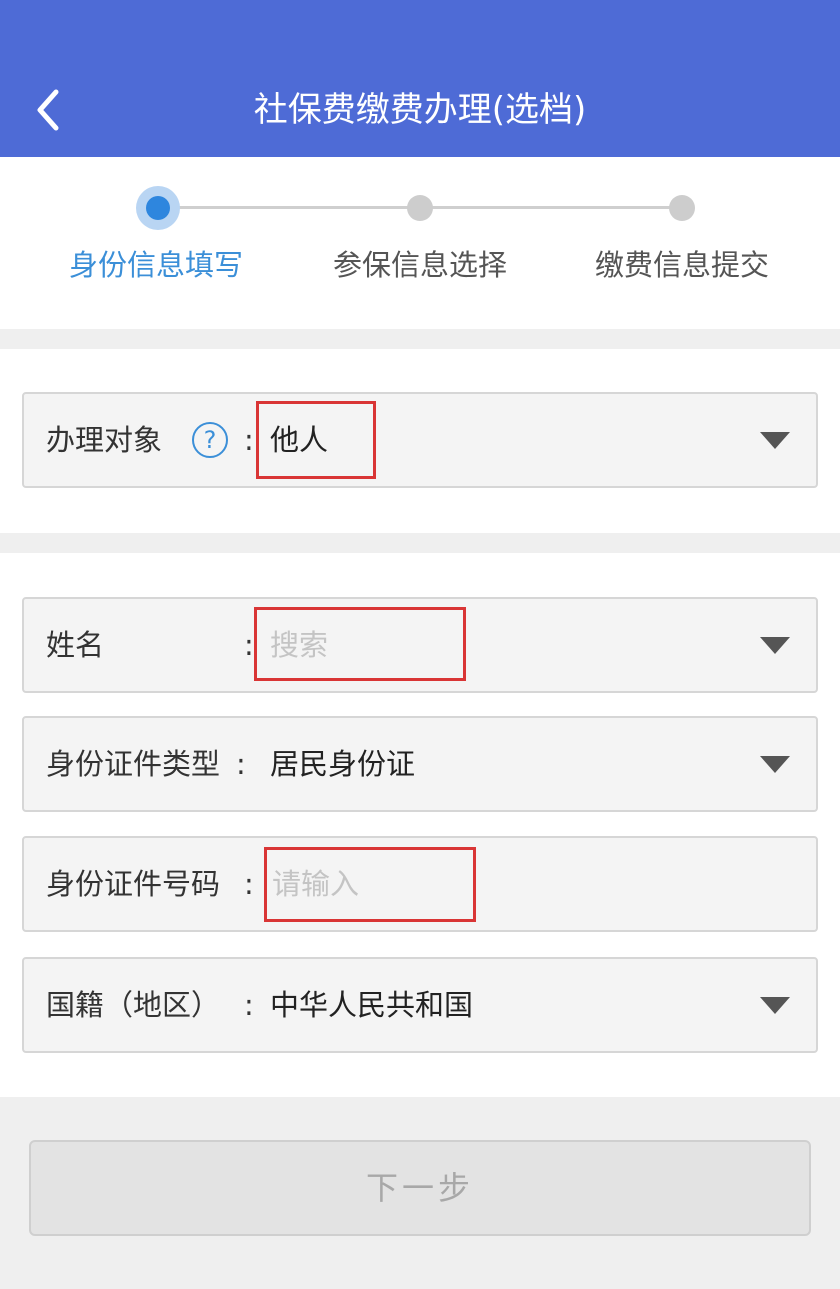  What do you see at coordinates (241, 764) in the screenshot?
I see `id-type-colon: :` at bounding box center [241, 764].